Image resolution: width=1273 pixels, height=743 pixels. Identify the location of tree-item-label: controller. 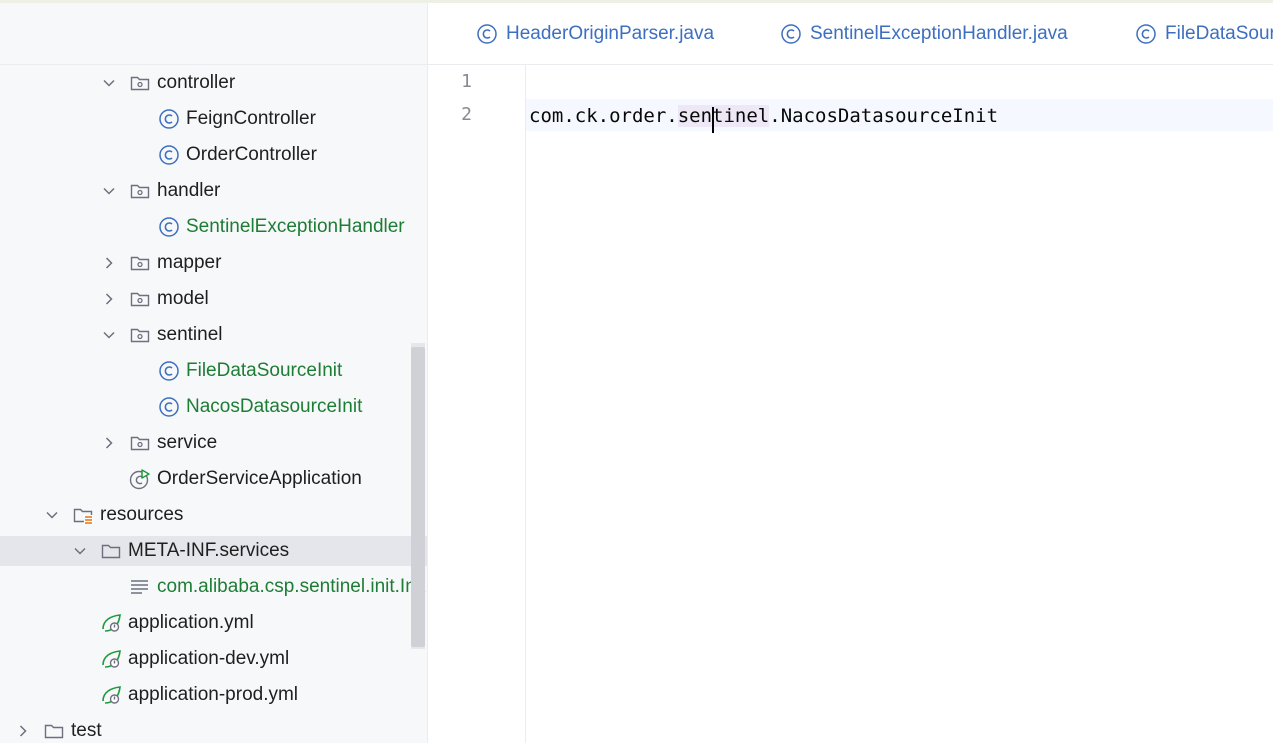
(196, 82).